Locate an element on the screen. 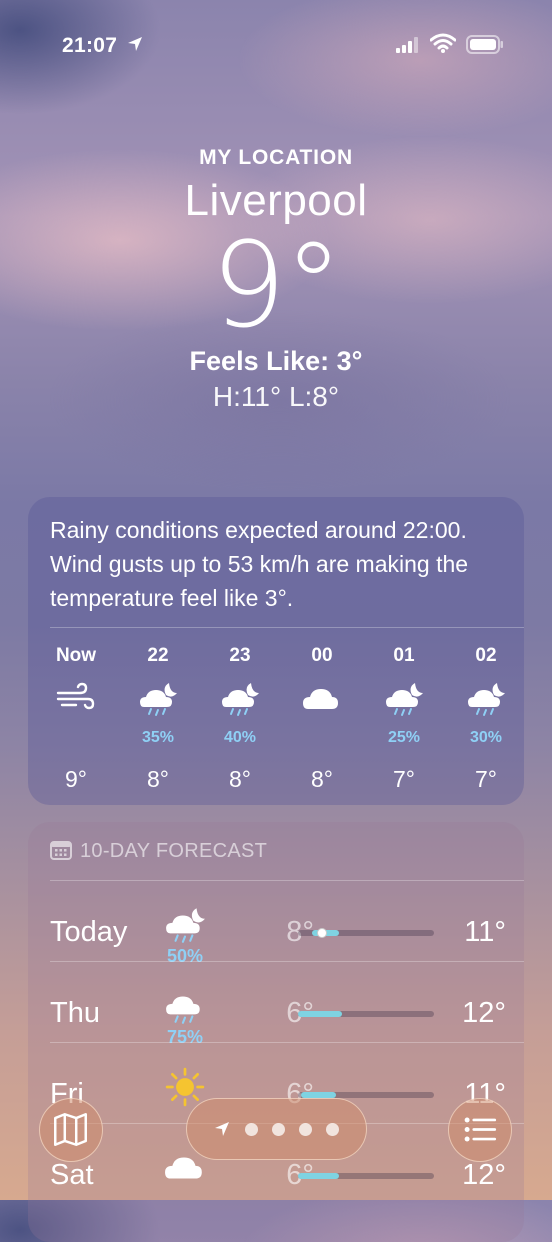 This screenshot has width=552, height=1242. ten-day-header: 10-DAY FORECAST is located at coordinates (158, 851).